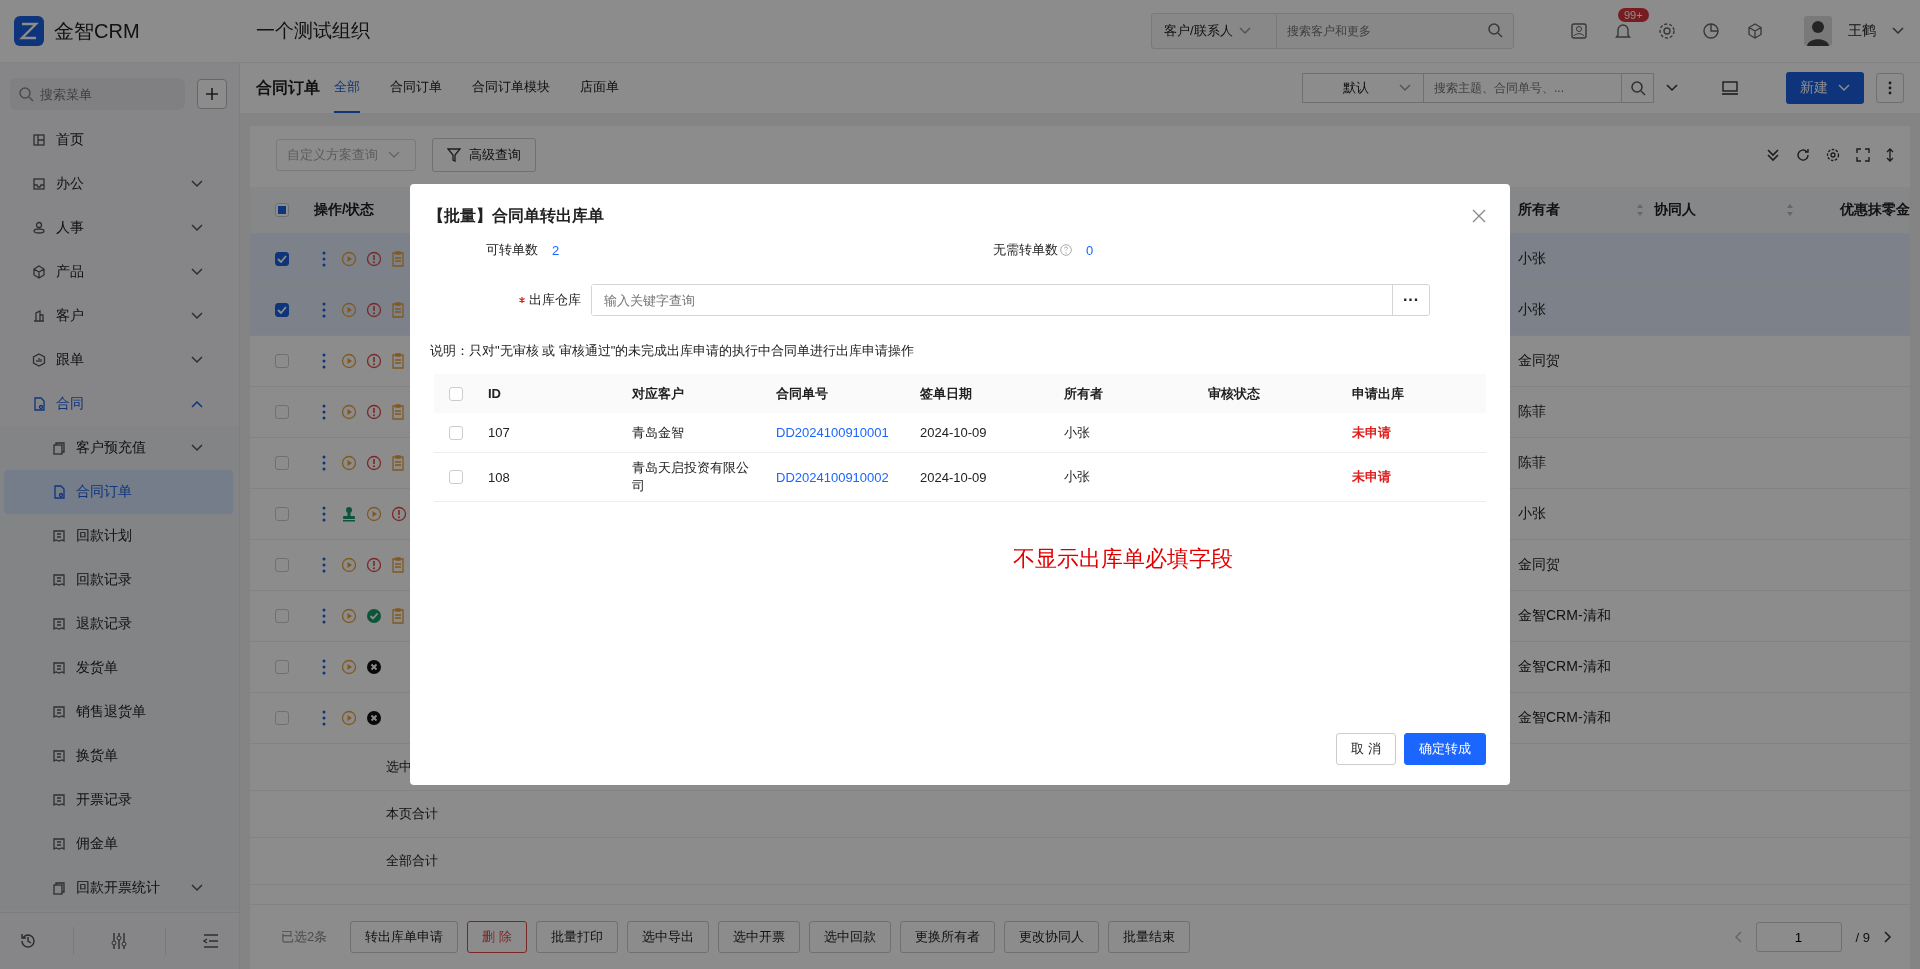 This screenshot has width=1920, height=969. Describe the element at coordinates (118, 536) in the screenshot. I see `sidebar-item: 回款计划` at that location.